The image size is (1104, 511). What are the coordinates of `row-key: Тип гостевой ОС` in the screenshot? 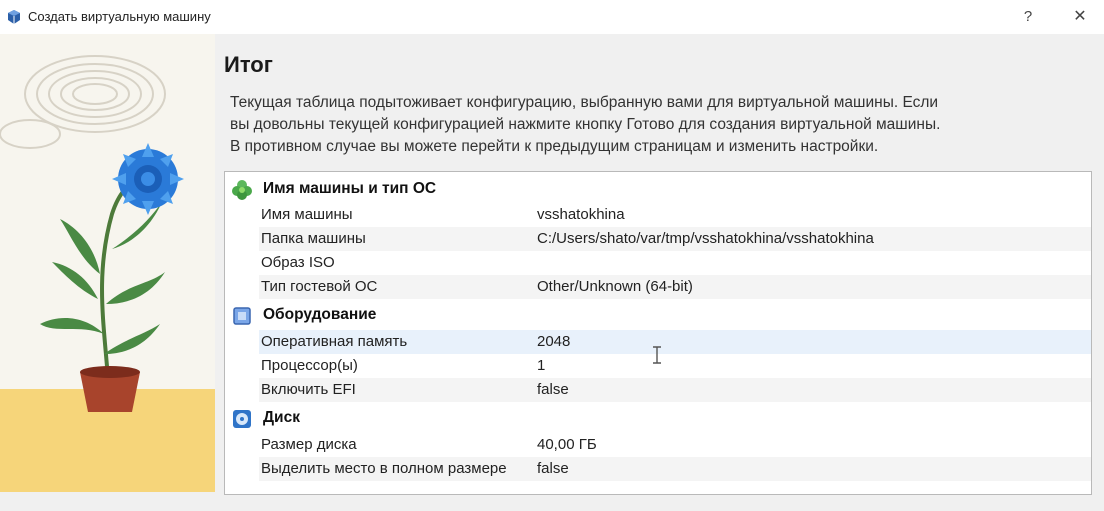 It's located at (319, 286).